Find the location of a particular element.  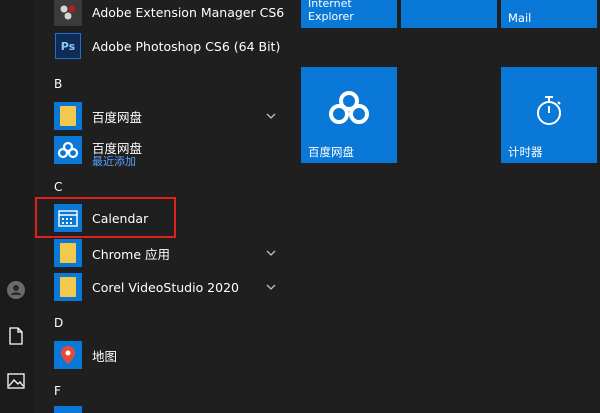

photoshop-icon: Ps is located at coordinates (68, 46).